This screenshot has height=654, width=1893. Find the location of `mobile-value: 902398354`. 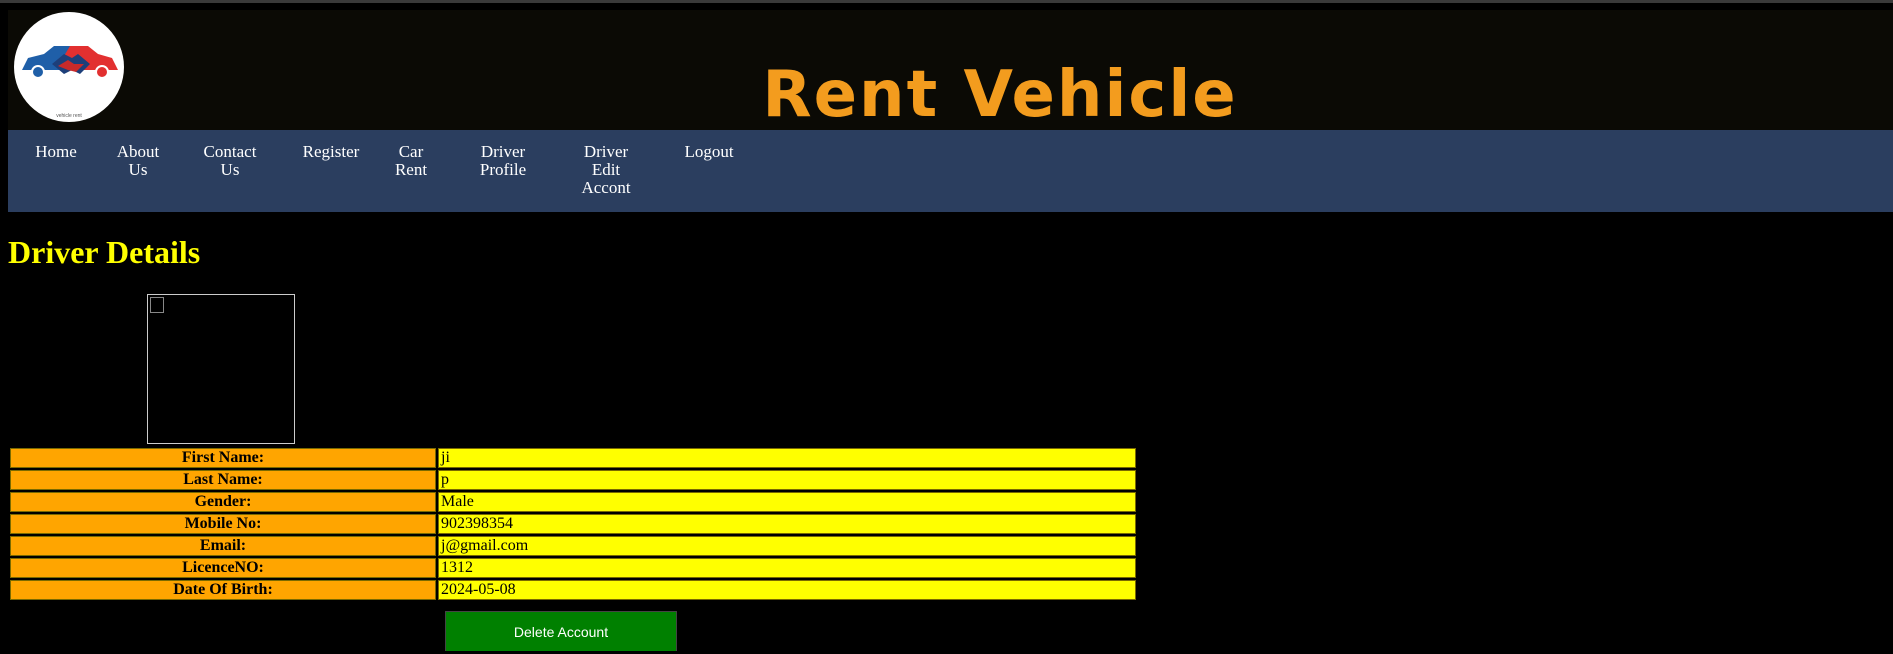

mobile-value: 902398354 is located at coordinates (787, 524).